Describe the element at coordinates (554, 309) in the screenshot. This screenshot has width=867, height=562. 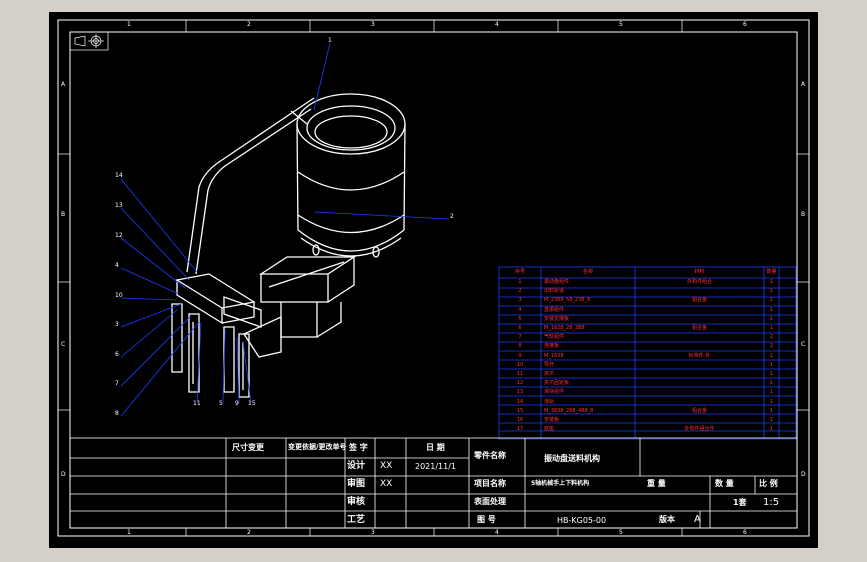
I see `bom-cell-name: 直振组件` at that location.